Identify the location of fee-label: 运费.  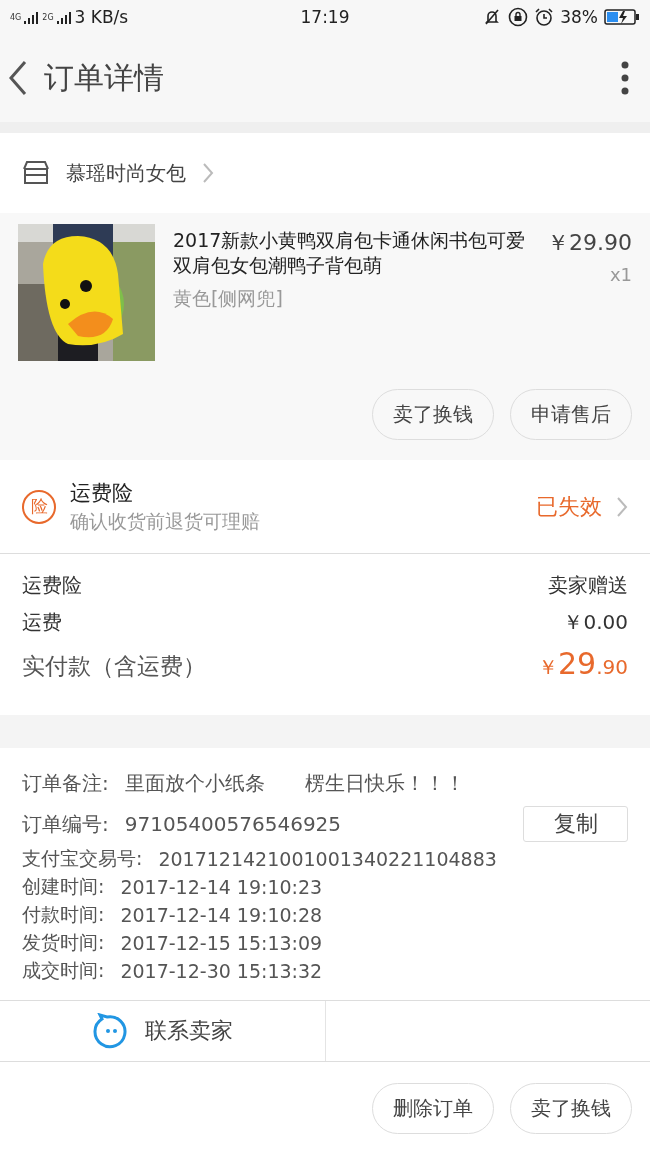
(42, 622).